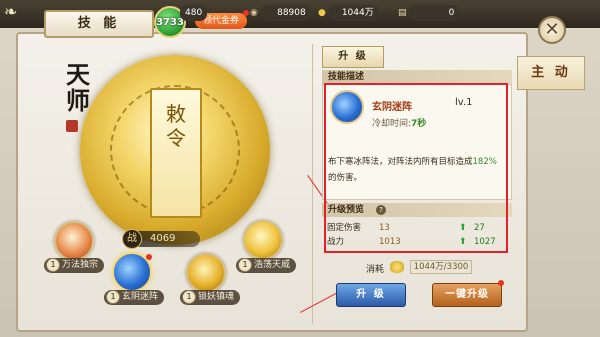  Describe the element at coordinates (246, 13) in the screenshot. I see `coupon-notification-dot` at that location.